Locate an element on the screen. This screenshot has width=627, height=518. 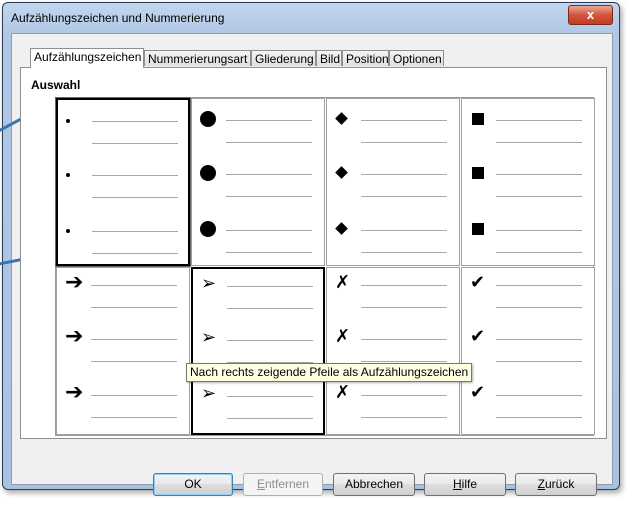
tab-label: Position is located at coordinates (367, 59).